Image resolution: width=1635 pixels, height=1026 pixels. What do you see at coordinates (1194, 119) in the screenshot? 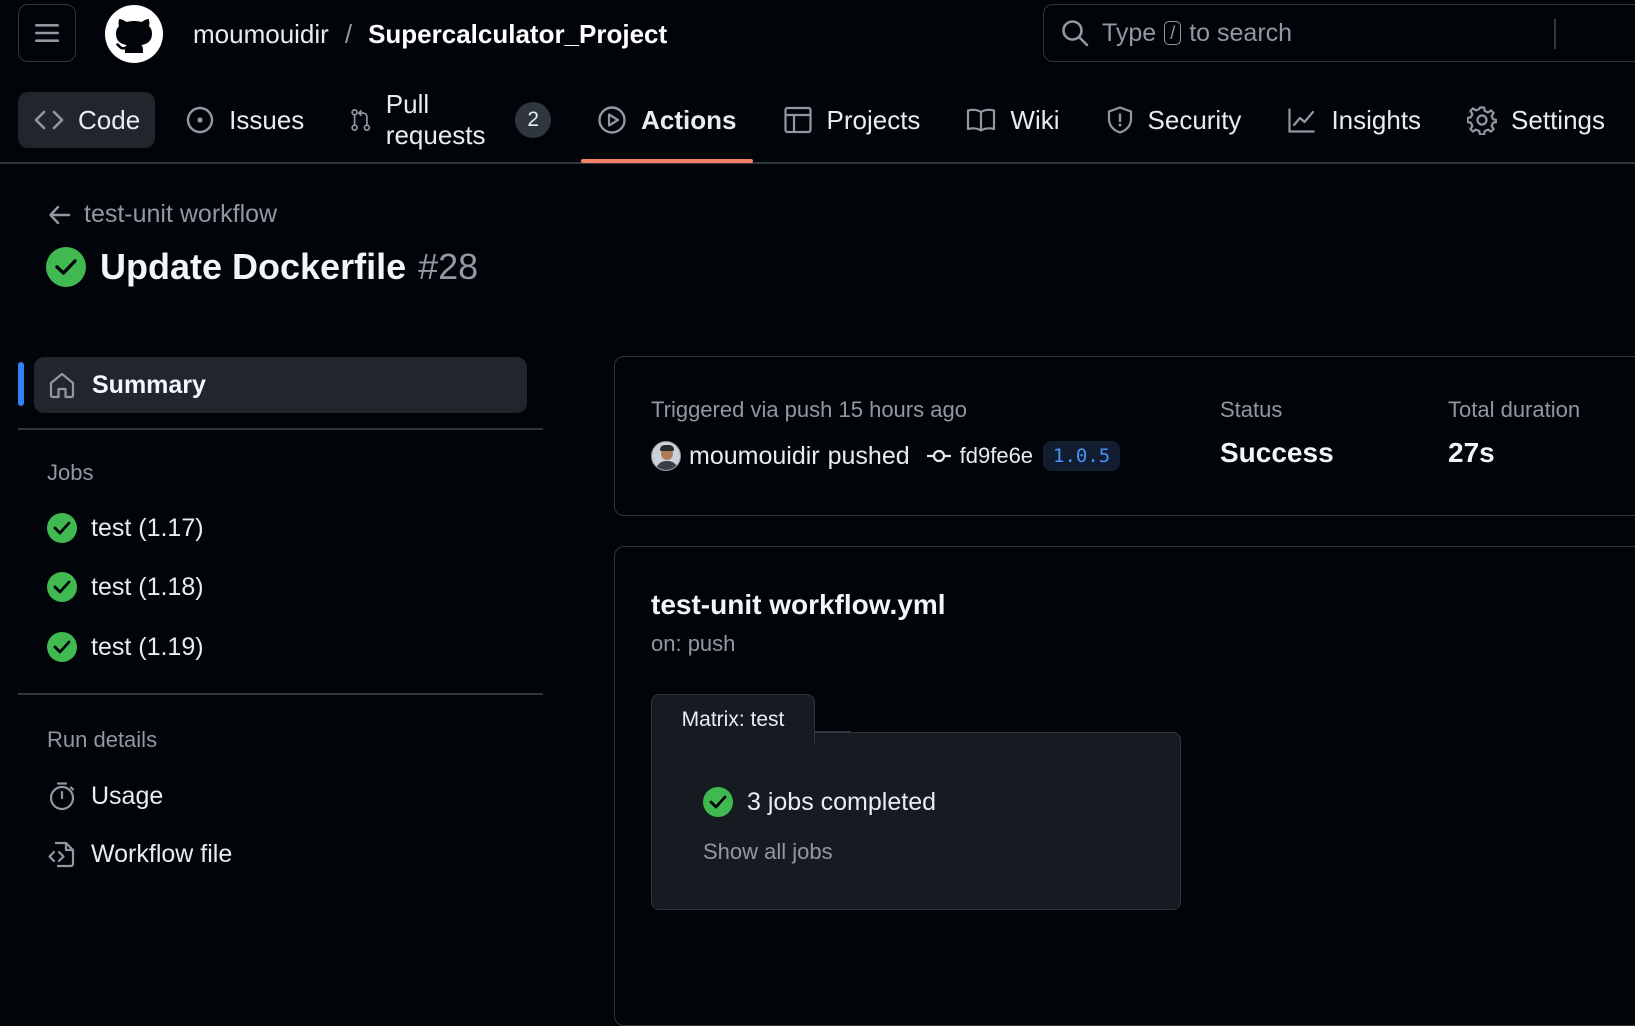
I see `tab-security-label: Security` at bounding box center [1194, 119].